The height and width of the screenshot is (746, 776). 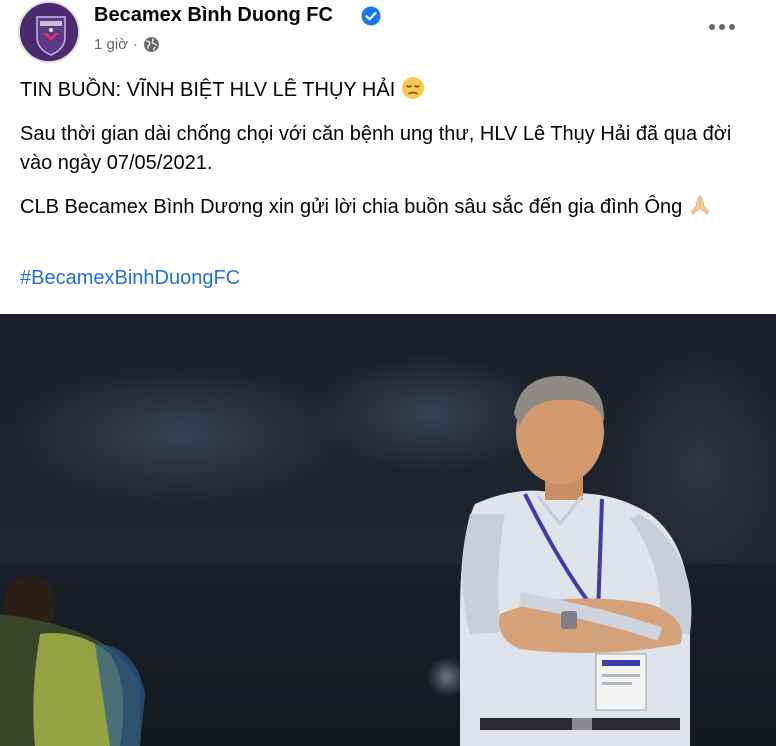 I want to click on post-hashtag: #BecamexBinhDuongFC, so click(x=130, y=278).